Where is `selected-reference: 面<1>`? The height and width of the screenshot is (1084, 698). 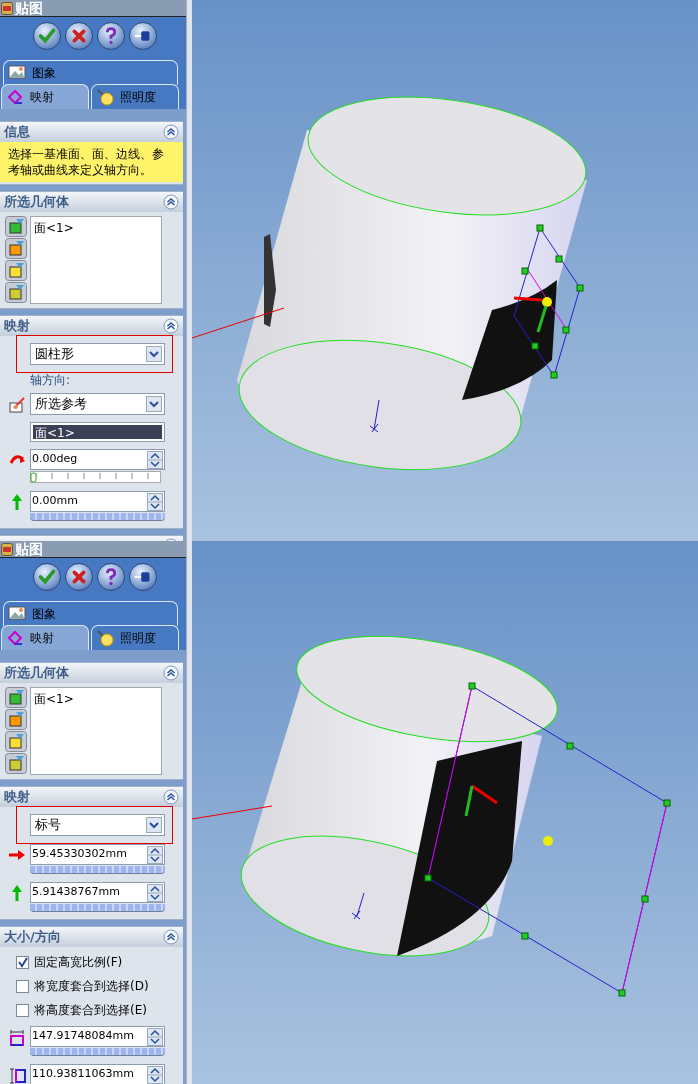 selected-reference: 面<1> is located at coordinates (97, 432).